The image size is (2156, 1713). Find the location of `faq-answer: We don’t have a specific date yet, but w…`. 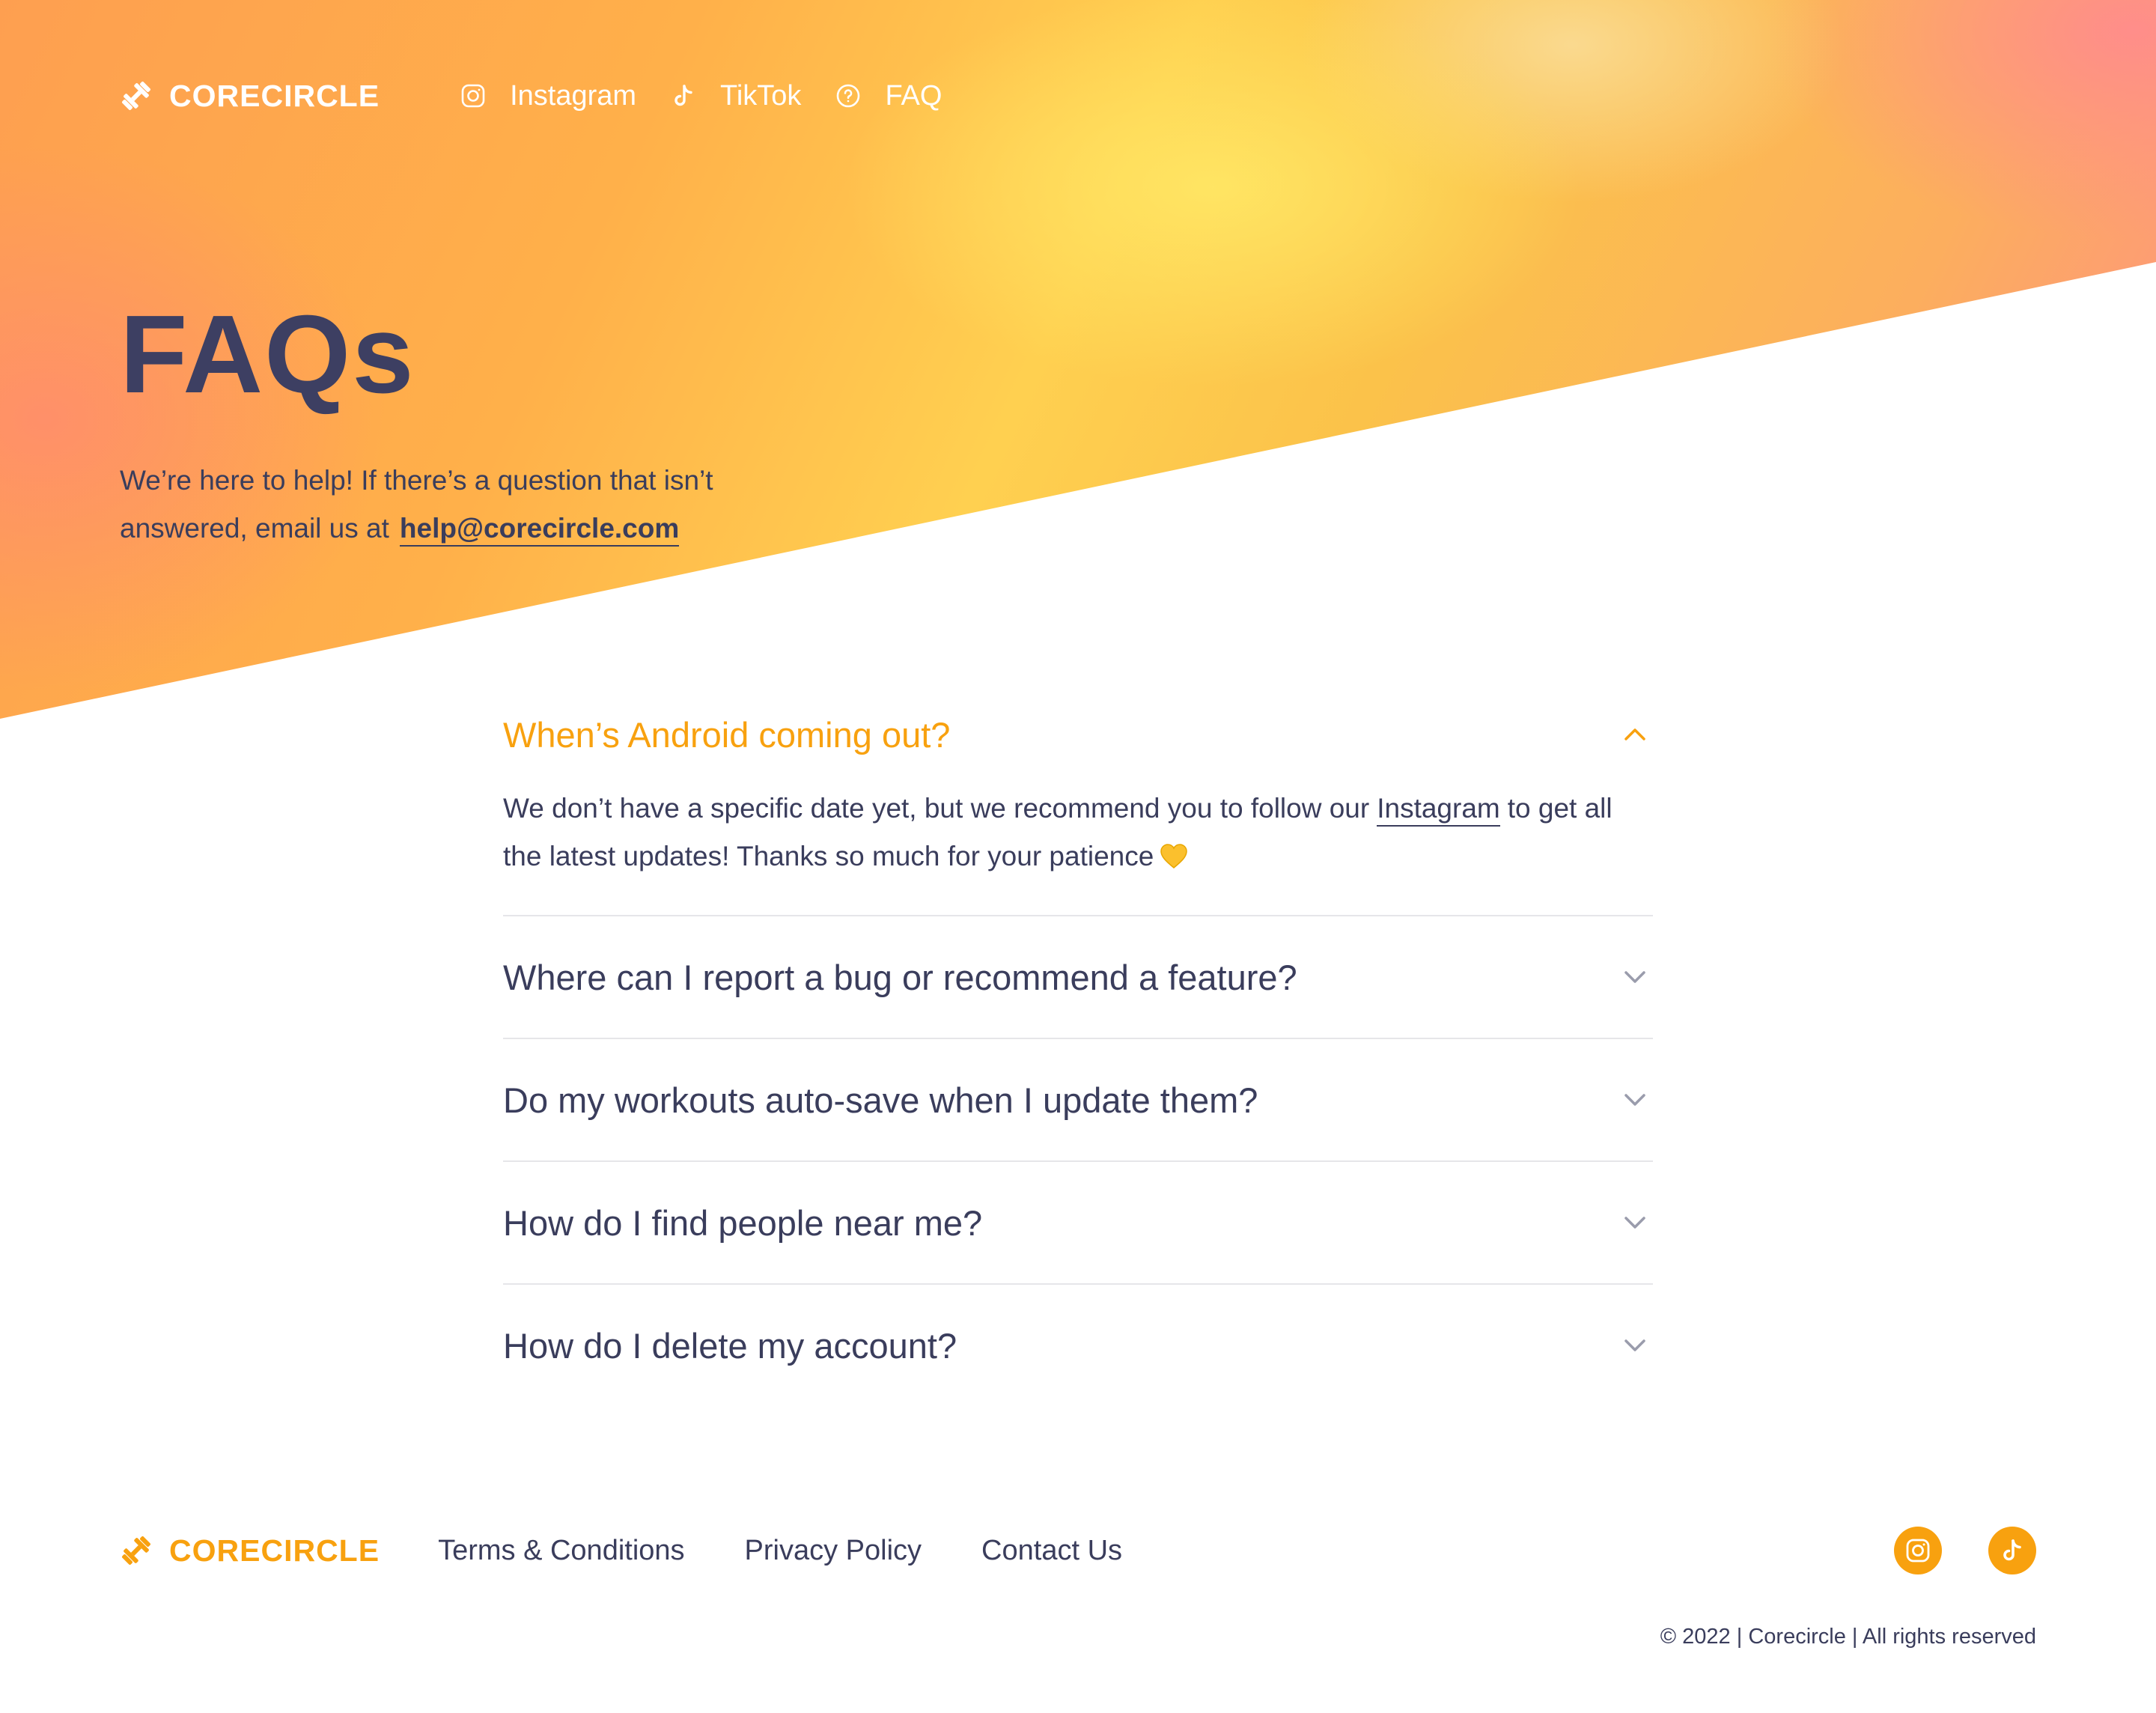

faq-answer: We don’t have a specific date yet, but w… is located at coordinates (1078, 846).